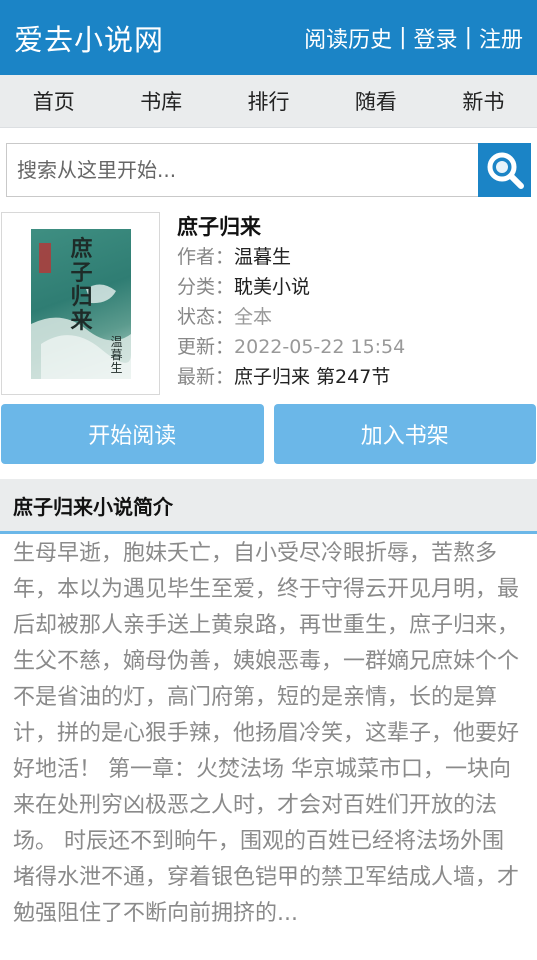 This screenshot has height=960, width=537. I want to click on nav-item-new-books: 新书, so click(483, 101).